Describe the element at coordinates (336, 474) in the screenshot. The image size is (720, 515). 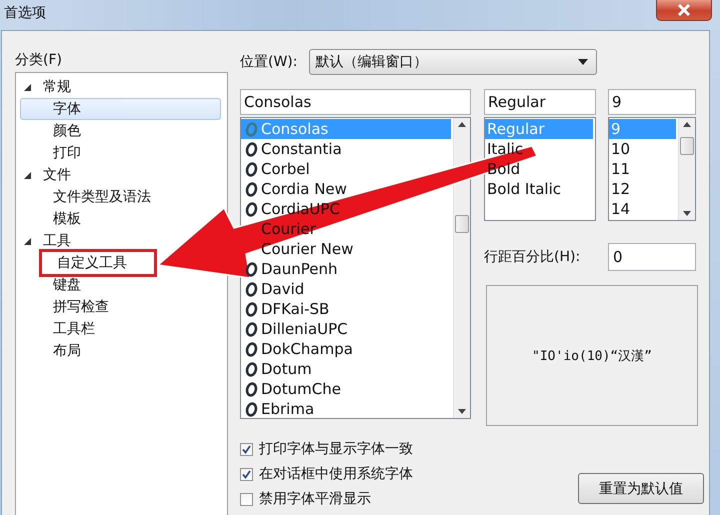
I see `checkbox-label: 在对话框中使用系统字体` at that location.